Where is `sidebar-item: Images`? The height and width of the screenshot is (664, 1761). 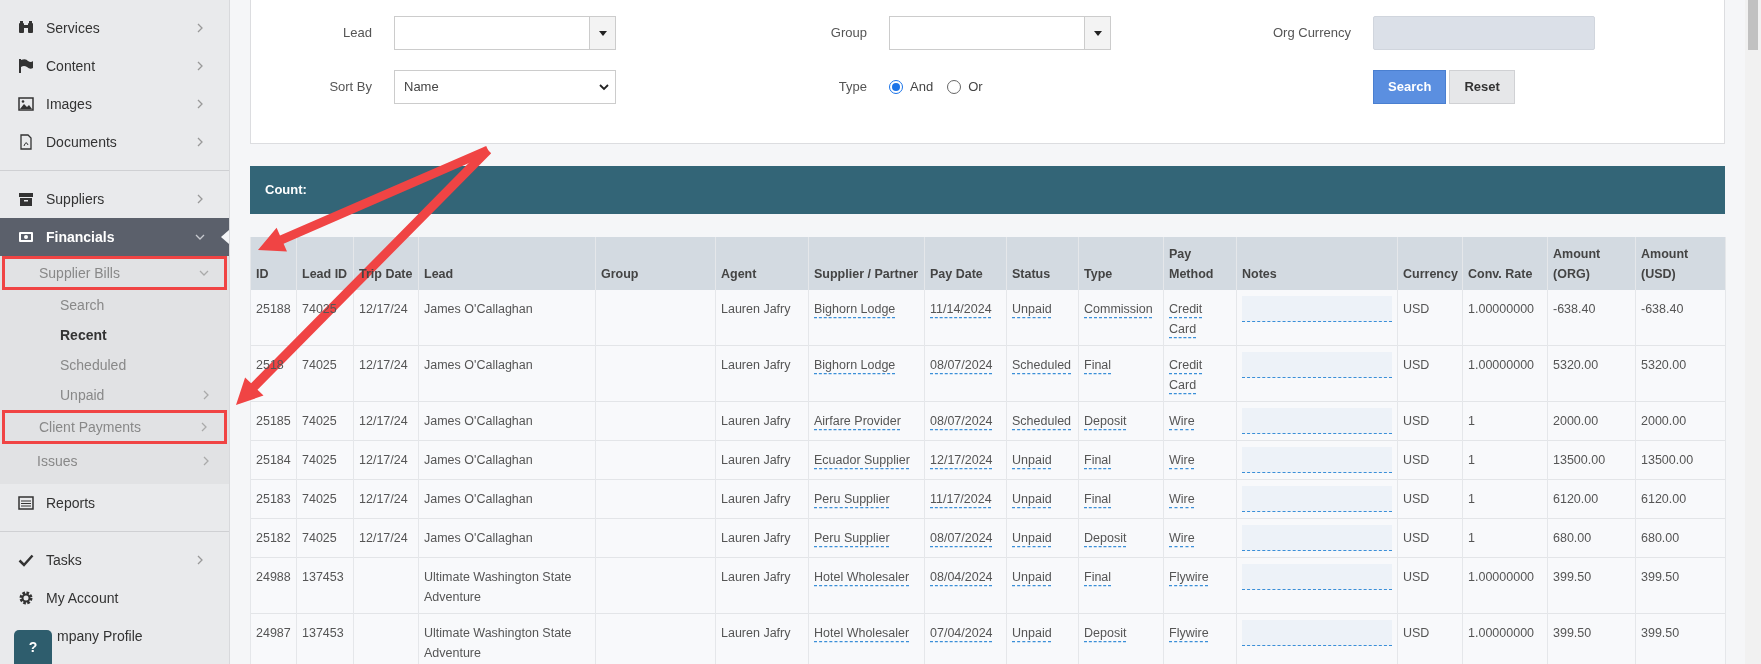
sidebar-item: Images is located at coordinates (114, 104).